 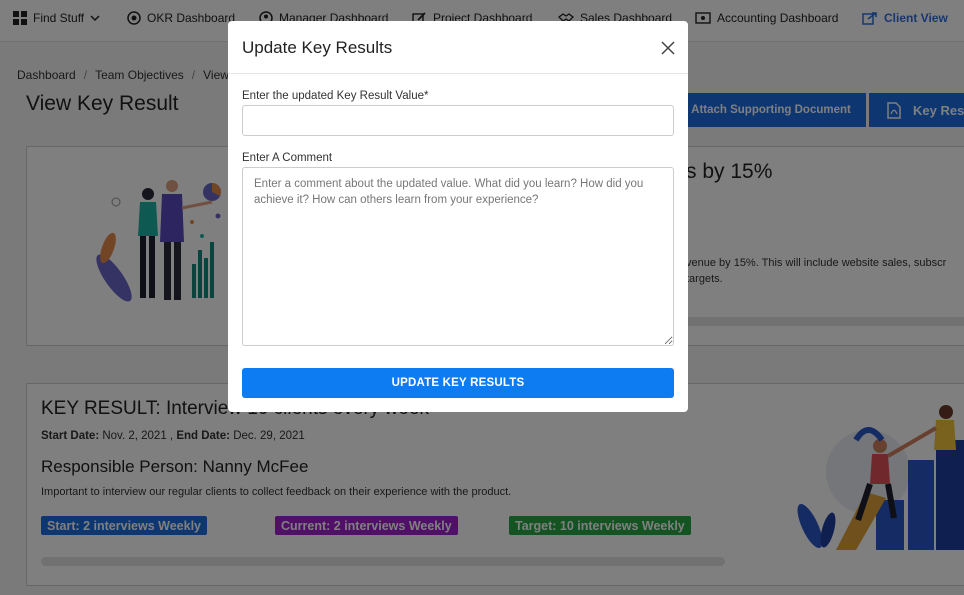 What do you see at coordinates (668, 48) in the screenshot?
I see `close-icon` at bounding box center [668, 48].